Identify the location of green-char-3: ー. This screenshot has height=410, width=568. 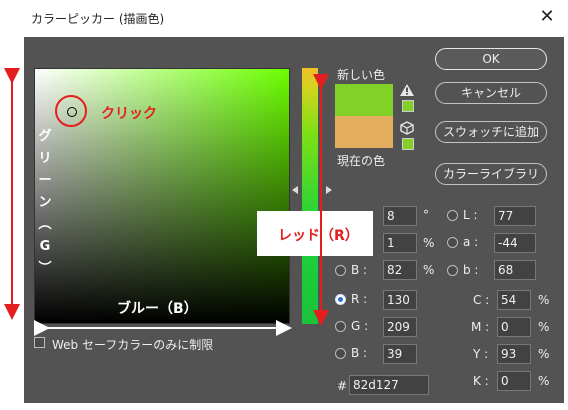
(45, 180).